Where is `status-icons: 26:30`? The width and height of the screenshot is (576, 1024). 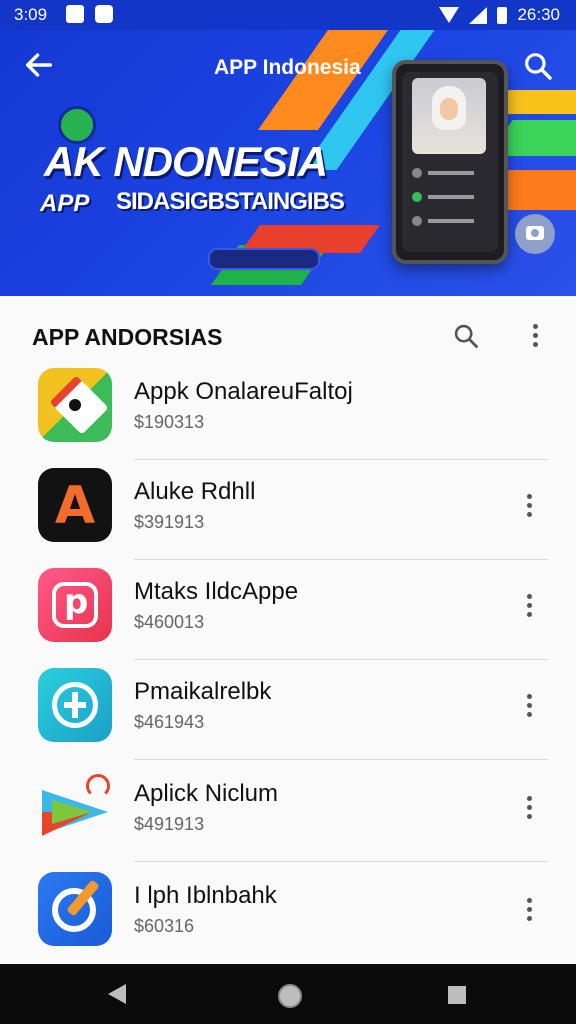 status-icons: 26:30 is located at coordinates (499, 15).